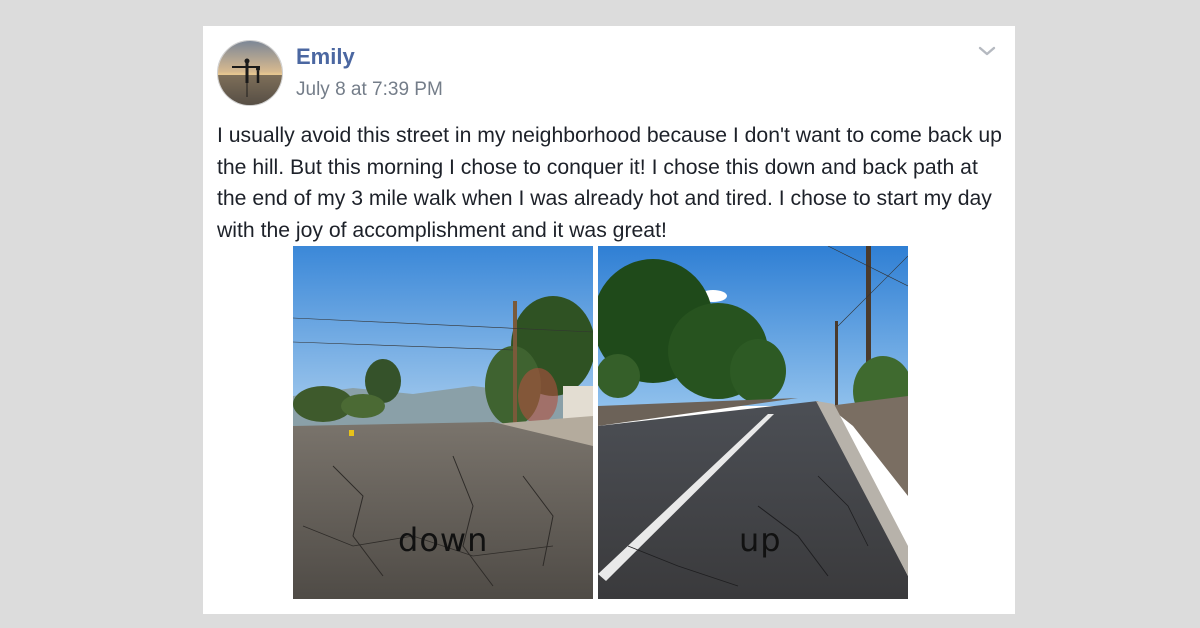 The height and width of the screenshot is (628, 1200). Describe the element at coordinates (760, 540) in the screenshot. I see `photo-caption-up: up` at that location.